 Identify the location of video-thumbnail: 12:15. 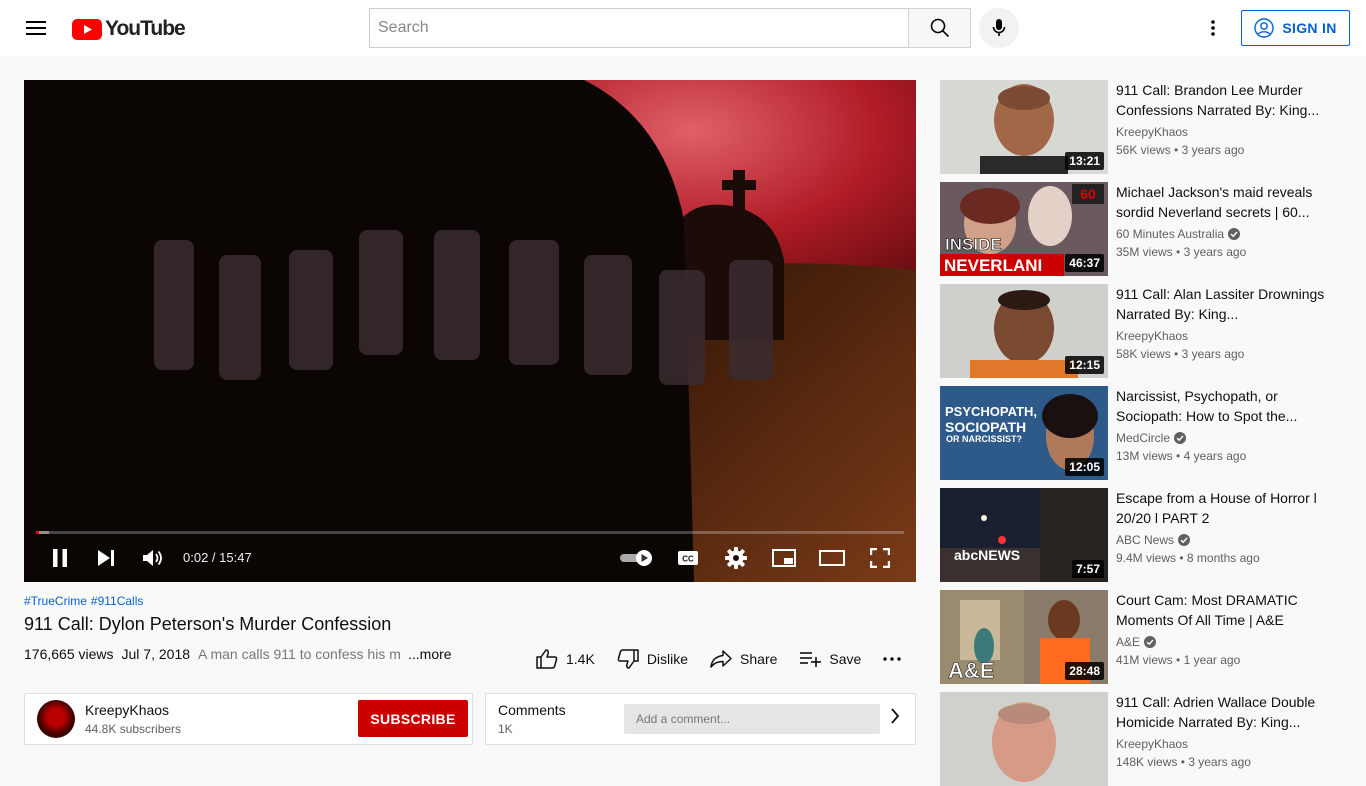
(1024, 331).